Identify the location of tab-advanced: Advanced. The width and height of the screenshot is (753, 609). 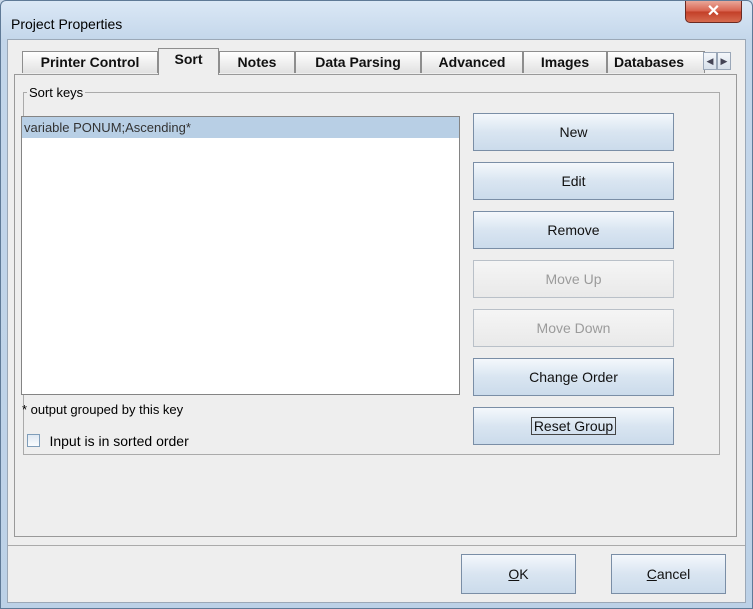
(472, 62).